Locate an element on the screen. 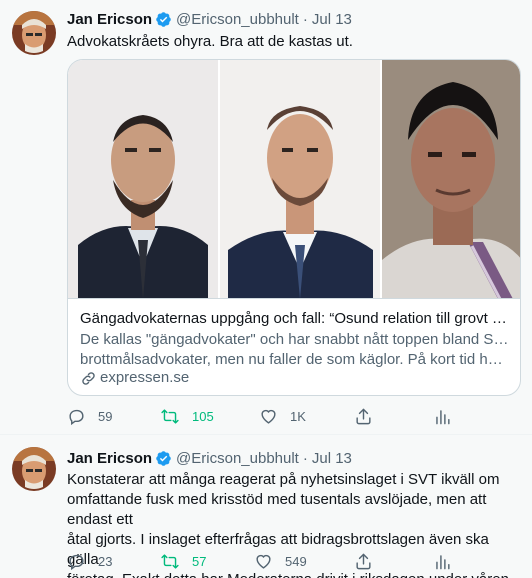 The height and width of the screenshot is (578, 532). reply-button: 23 is located at coordinates (89, 561).